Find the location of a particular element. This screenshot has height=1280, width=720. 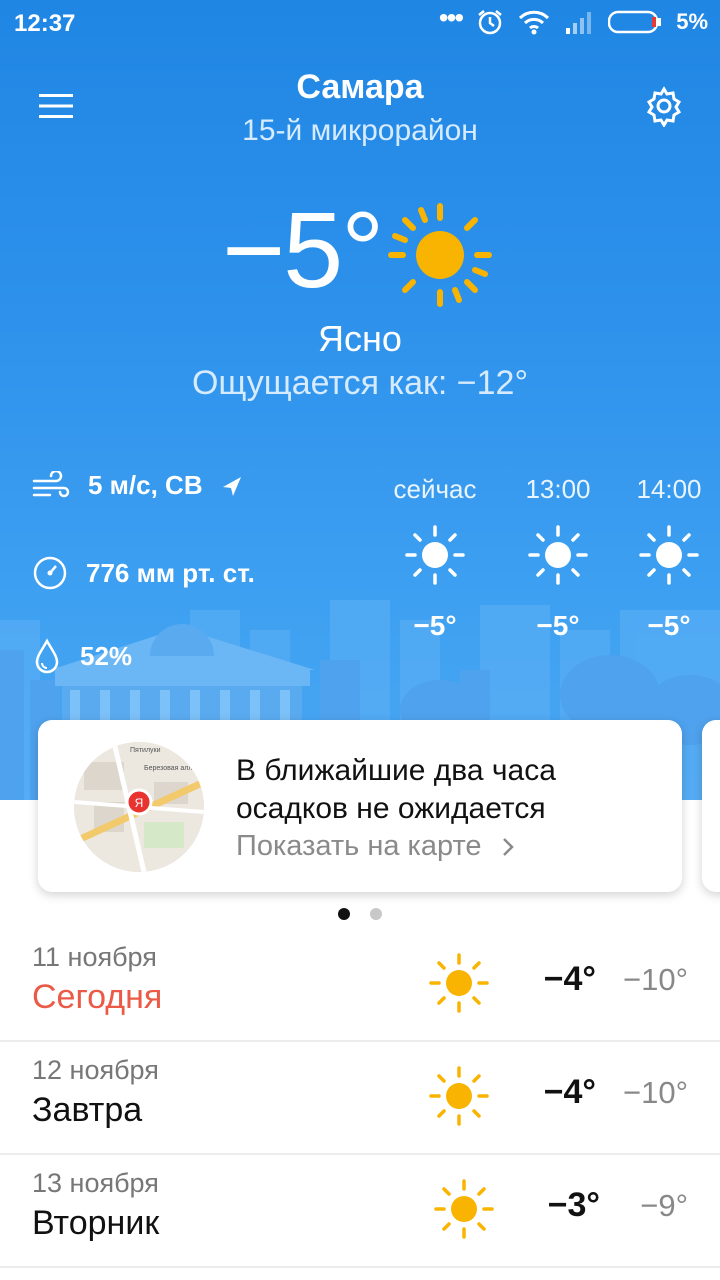

wind-detail: 5 м/с, СВ is located at coordinates (137, 485).